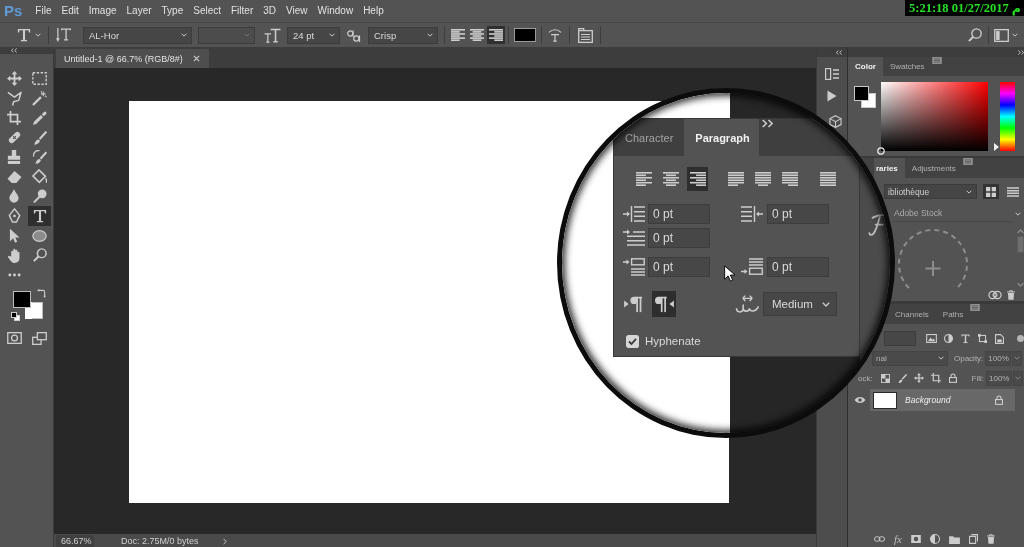 This screenshot has width=1024, height=547. What do you see at coordinates (982, 338) in the screenshot?
I see `shape-icon` at bounding box center [982, 338].